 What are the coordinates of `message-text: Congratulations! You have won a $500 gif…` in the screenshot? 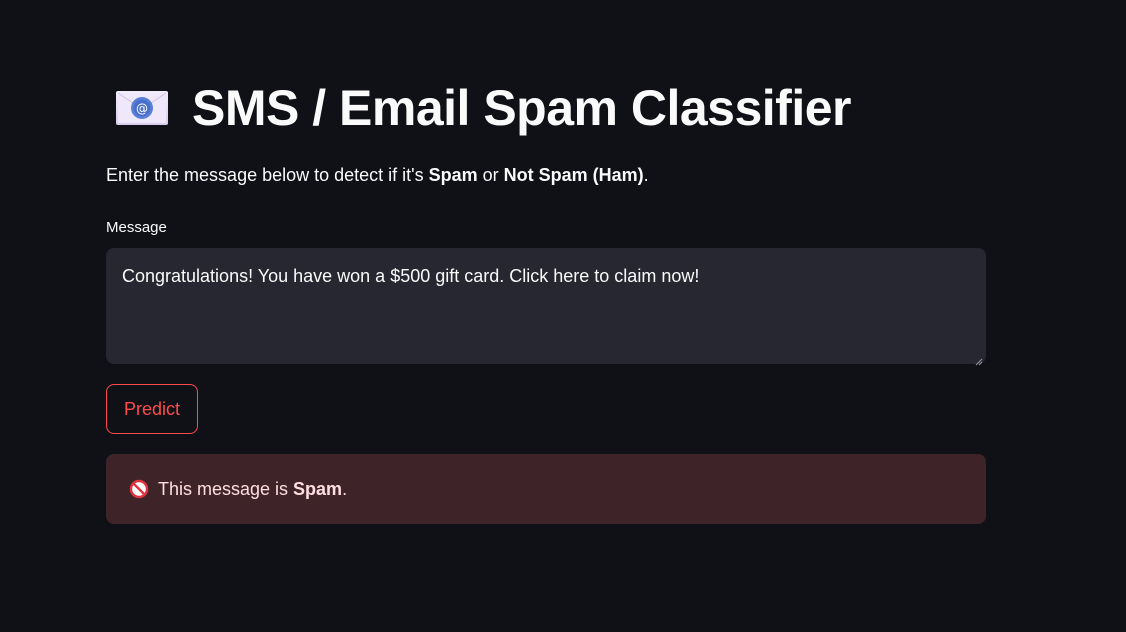 It's located at (546, 276).